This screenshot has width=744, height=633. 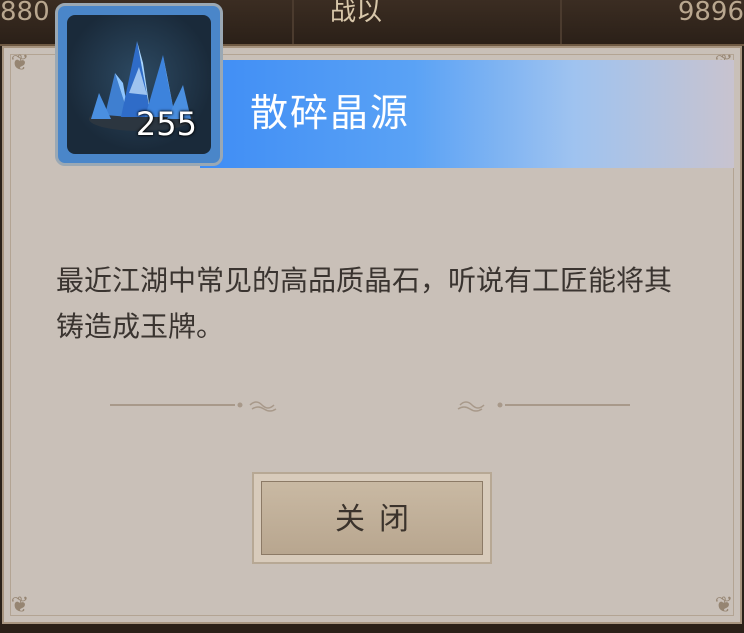 What do you see at coordinates (166, 124) in the screenshot?
I see `item-count-badge: 255` at bounding box center [166, 124].